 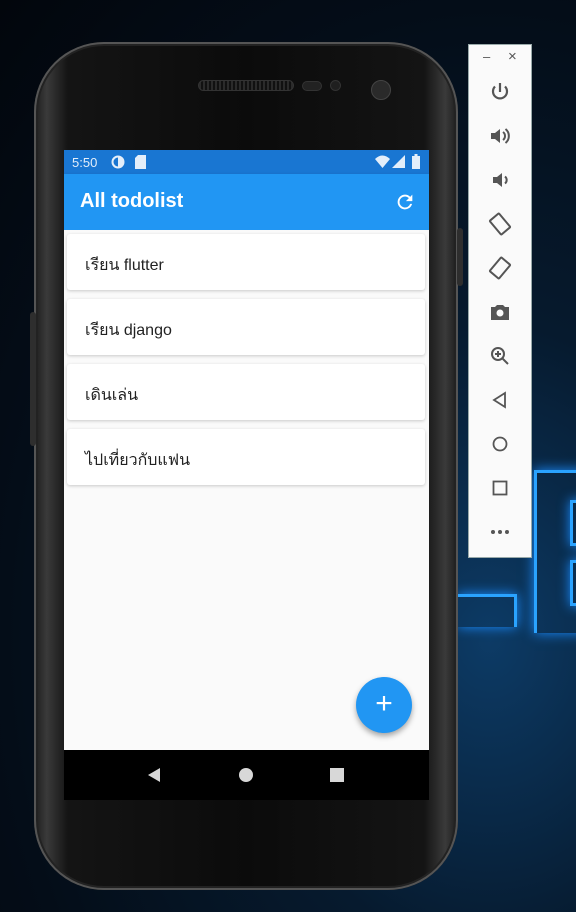 I want to click on back-icon, so click(x=500, y=400).